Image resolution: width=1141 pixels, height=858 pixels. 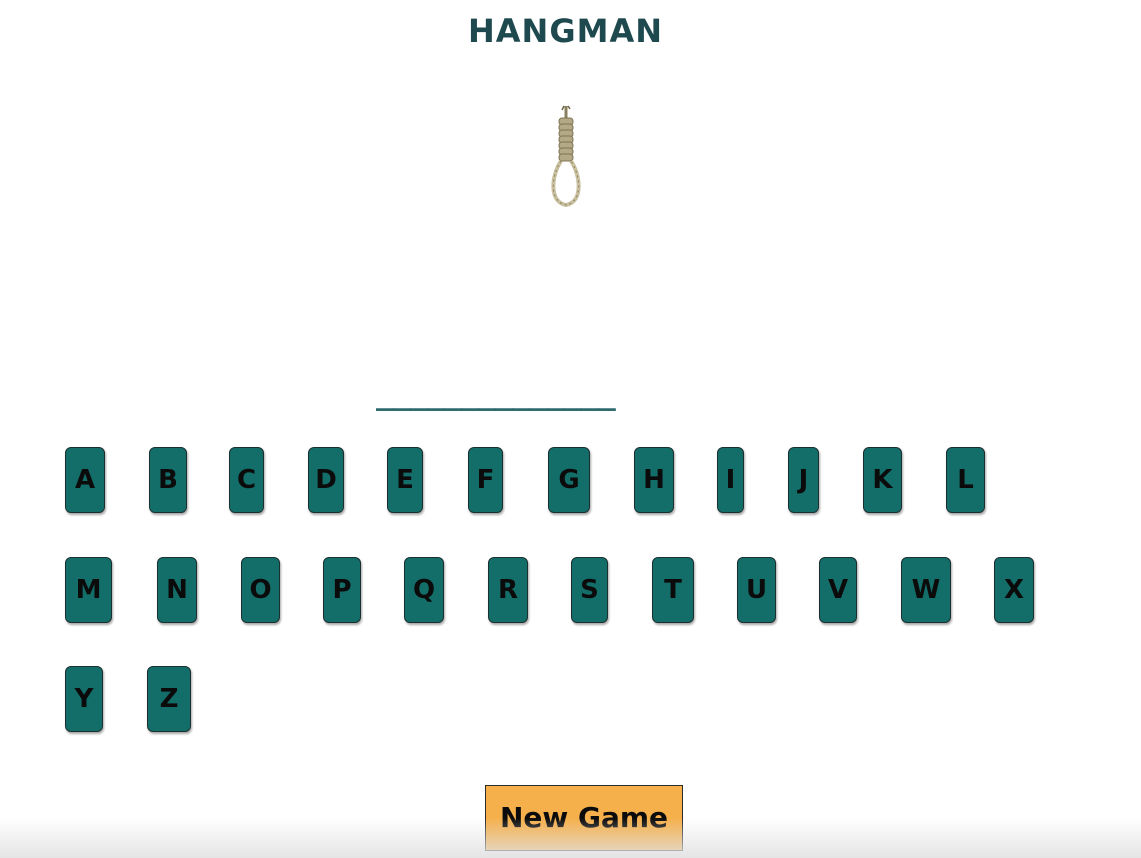 What do you see at coordinates (326, 480) in the screenshot?
I see `letter-key-d: D` at bounding box center [326, 480].